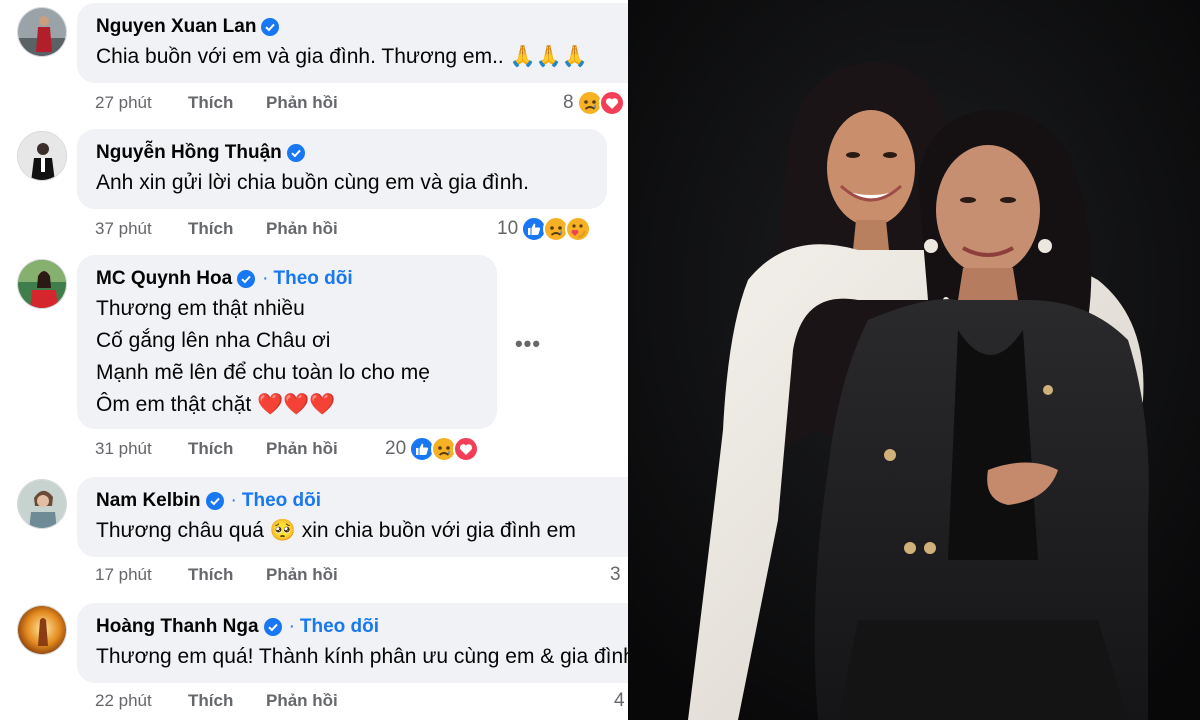 Image resolution: width=1200 pixels, height=720 pixels. I want to click on comment-time: 31 phút, so click(141, 449).